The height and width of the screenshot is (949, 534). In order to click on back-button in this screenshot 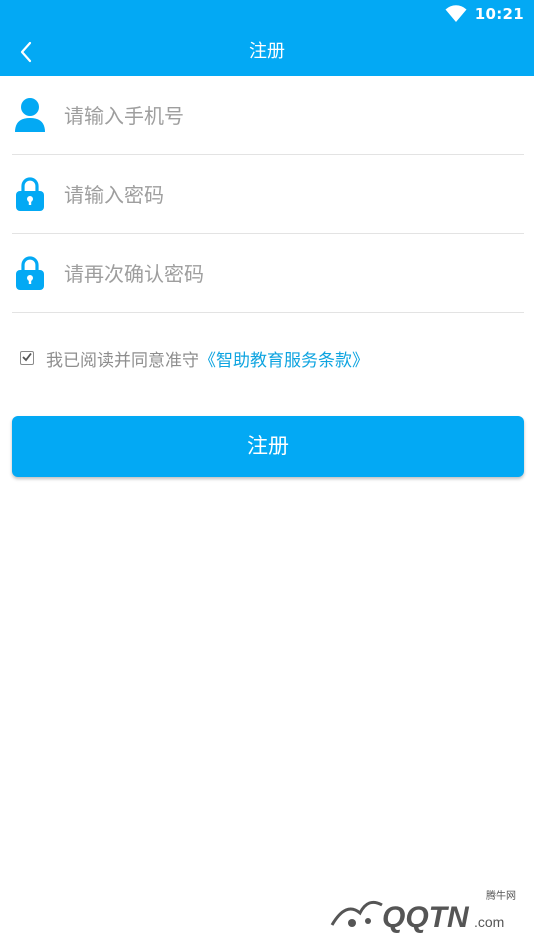, I will do `click(26, 52)`.